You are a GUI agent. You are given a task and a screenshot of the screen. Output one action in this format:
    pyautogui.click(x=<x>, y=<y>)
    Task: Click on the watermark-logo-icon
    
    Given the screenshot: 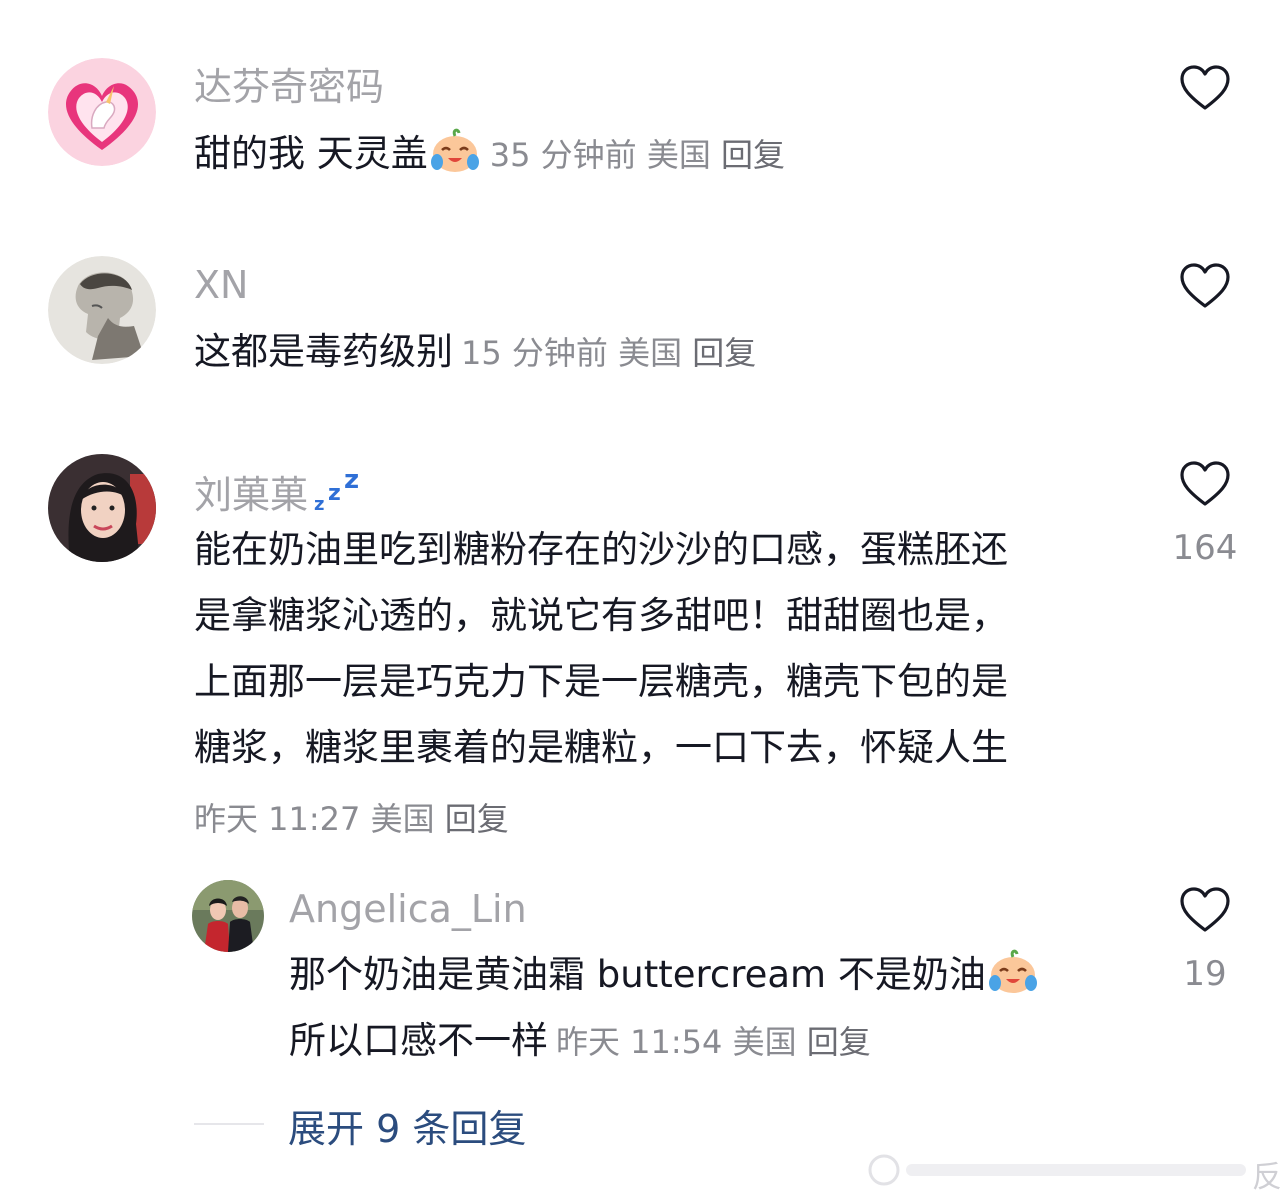 What is the action you would take?
    pyautogui.click(x=1057, y=1170)
    